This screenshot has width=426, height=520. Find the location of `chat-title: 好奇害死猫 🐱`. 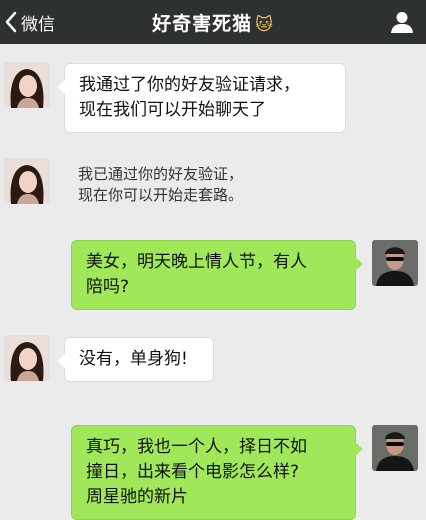

chat-title: 好奇害死猫 🐱 is located at coordinates (213, 22).